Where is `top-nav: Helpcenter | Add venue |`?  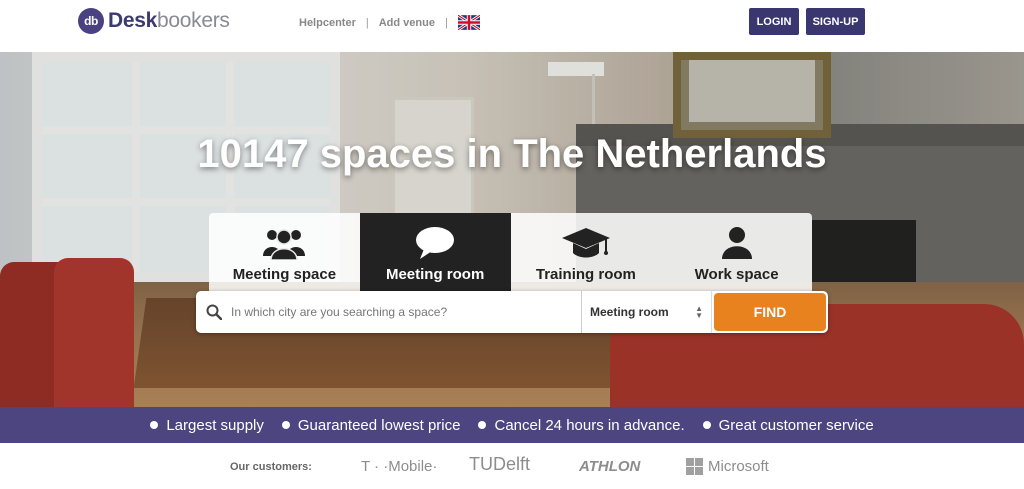
top-nav: Helpcenter | Add venue | is located at coordinates (389, 22).